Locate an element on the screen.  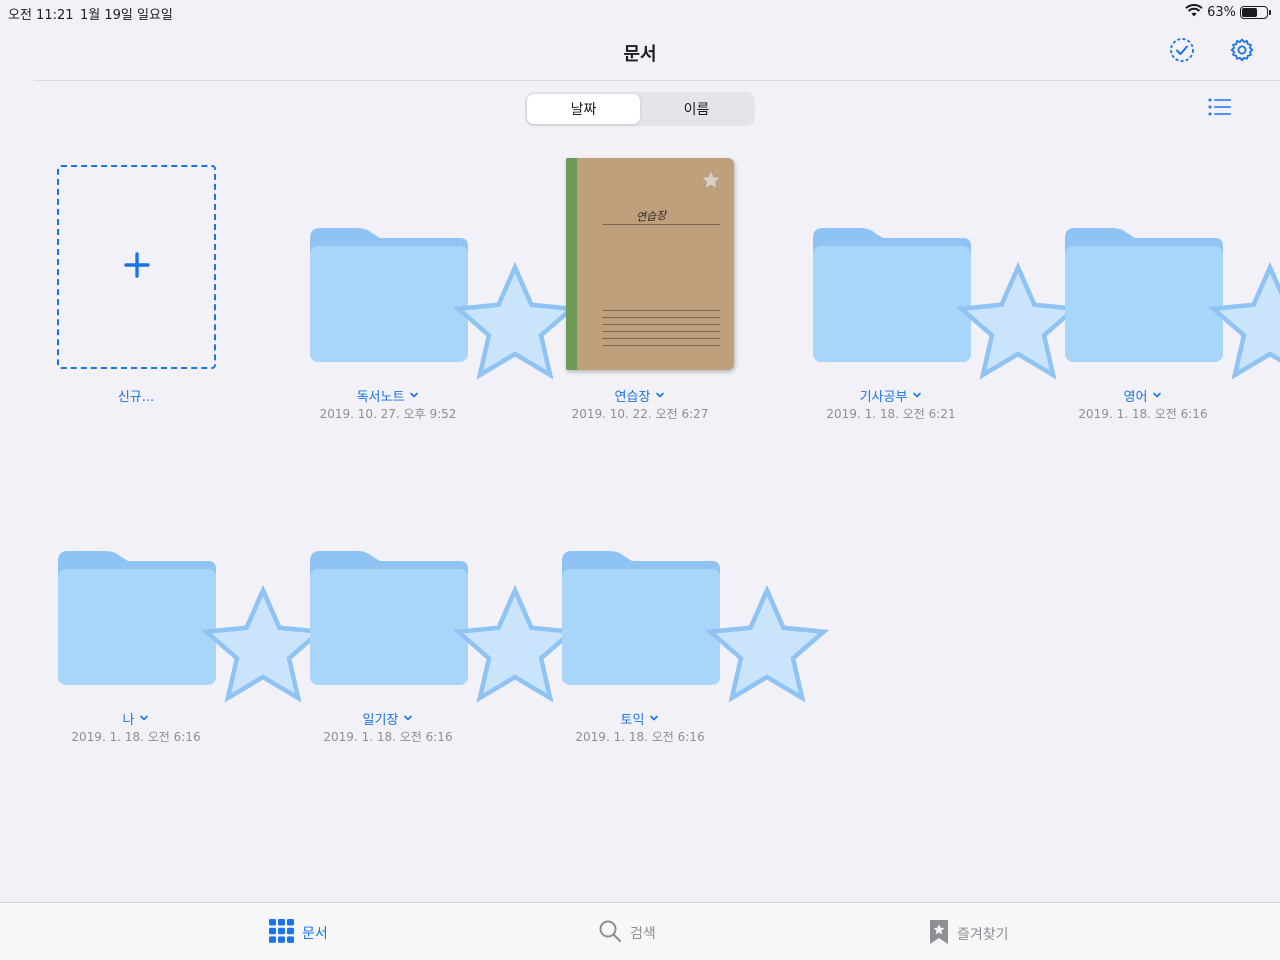
settings-button is located at coordinates (1242, 52).